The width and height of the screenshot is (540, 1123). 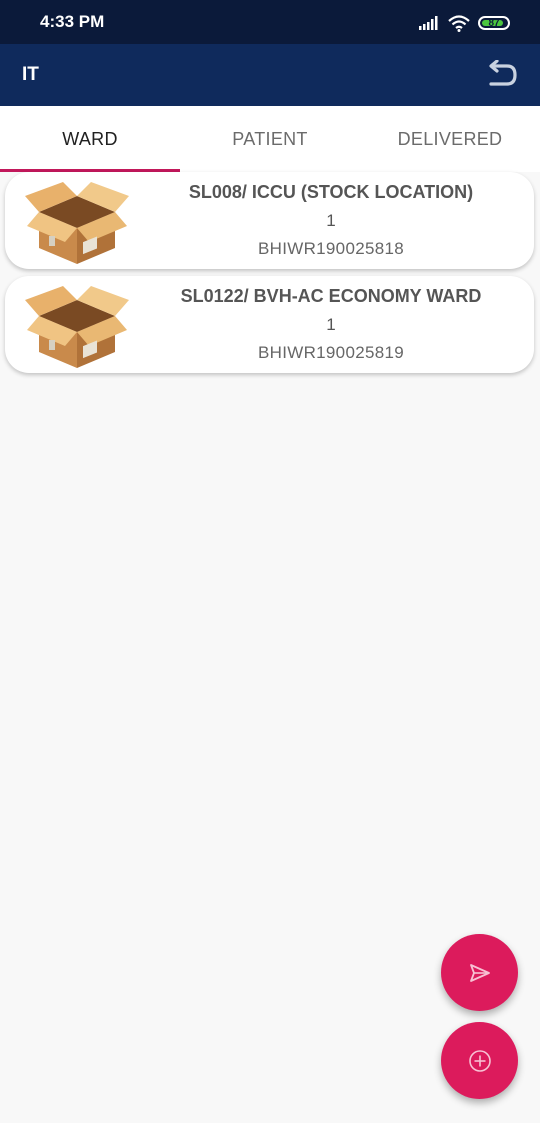 I want to click on add-circle-icon, so click(x=479, y=1060).